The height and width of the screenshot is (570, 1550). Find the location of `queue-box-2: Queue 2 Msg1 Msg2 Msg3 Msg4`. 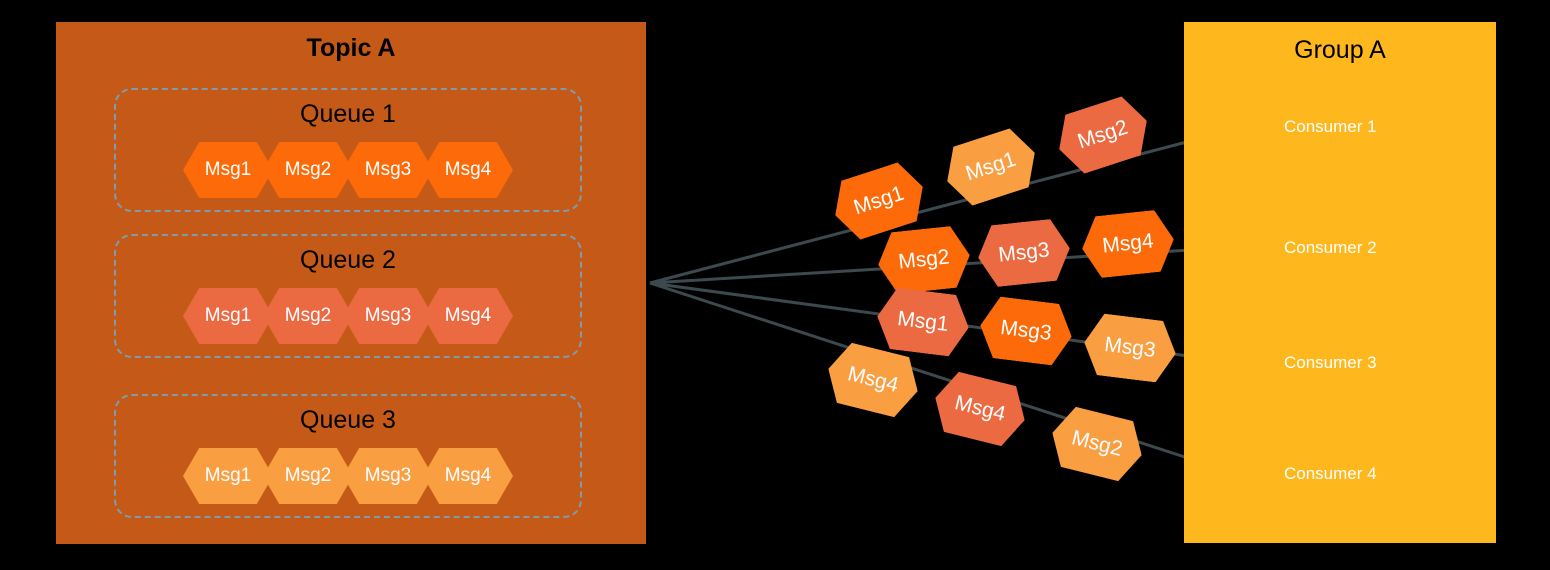

queue-box-2: Queue 2 Msg1 Msg2 Msg3 Msg4 is located at coordinates (348, 296).